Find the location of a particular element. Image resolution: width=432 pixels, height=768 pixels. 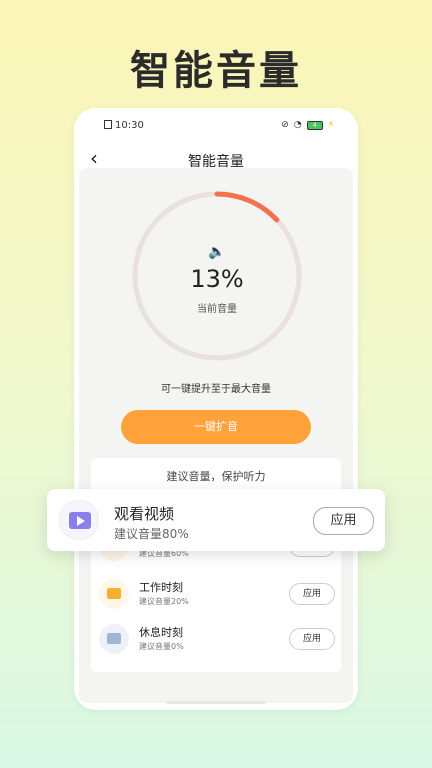

monitor-icon is located at coordinates (114, 594).